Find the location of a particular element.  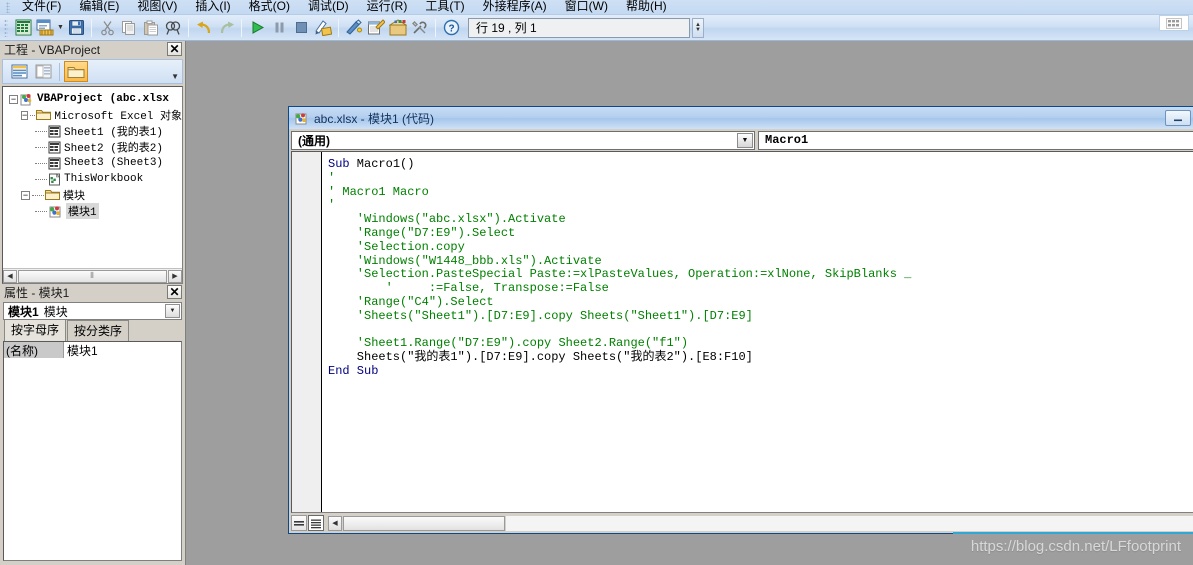

view-object-icon is located at coordinates (43, 71).